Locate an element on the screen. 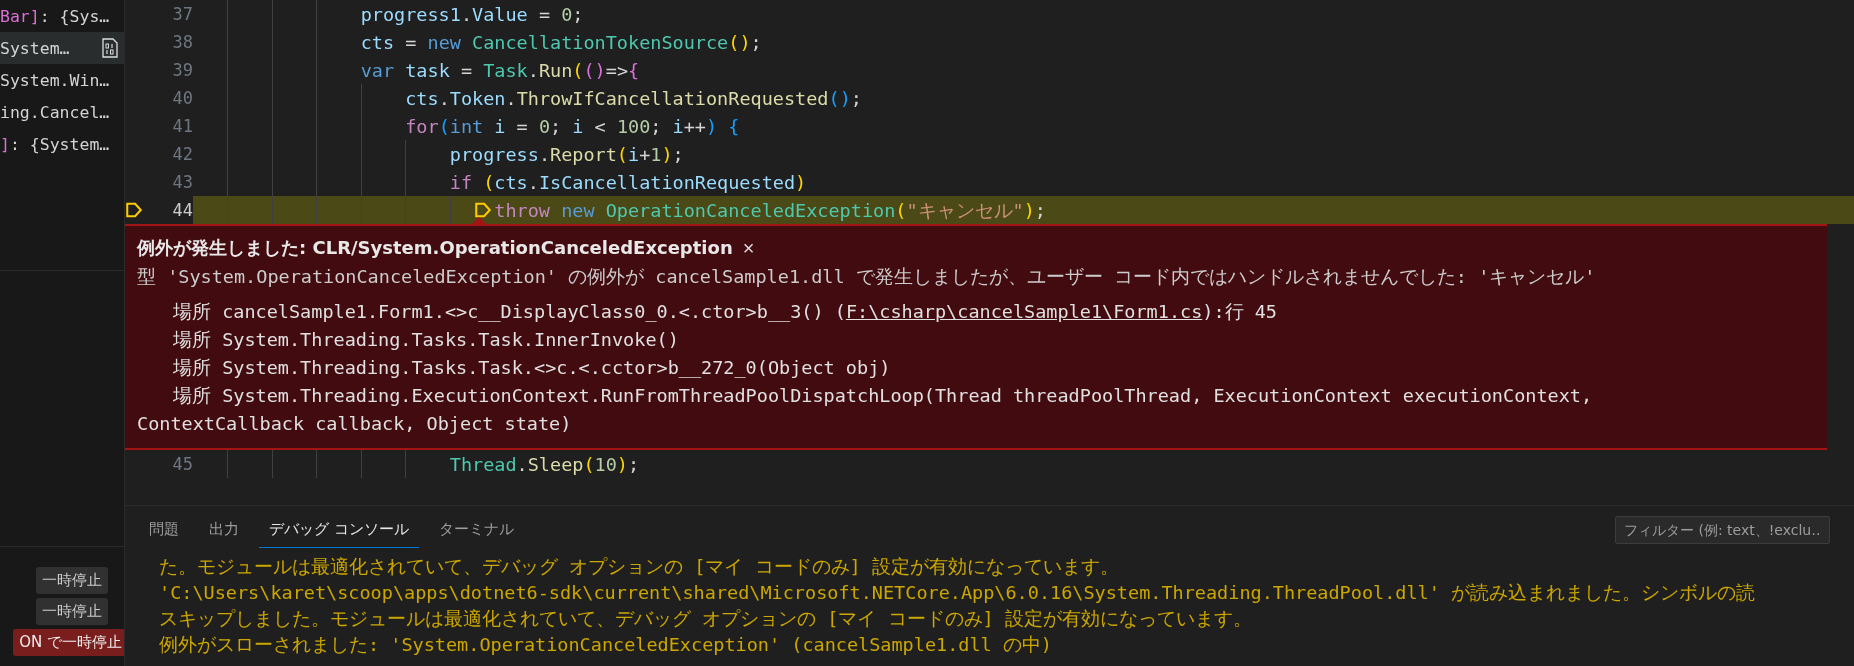  stack-frame: 場所 cancelSample1.Form1.<>c__DisplayClass0_0.<.ctor>b__3() (F:\csharp\cancelSample1\Form1.cs):行 45 is located at coordinates (917, 312).